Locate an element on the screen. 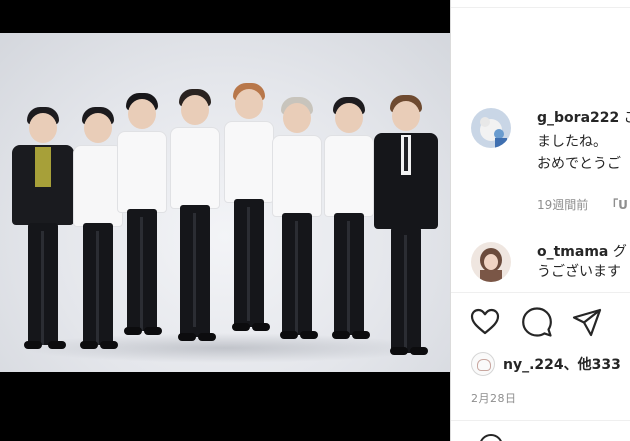  comment-meta: 19週間前 「U is located at coordinates (582, 204).